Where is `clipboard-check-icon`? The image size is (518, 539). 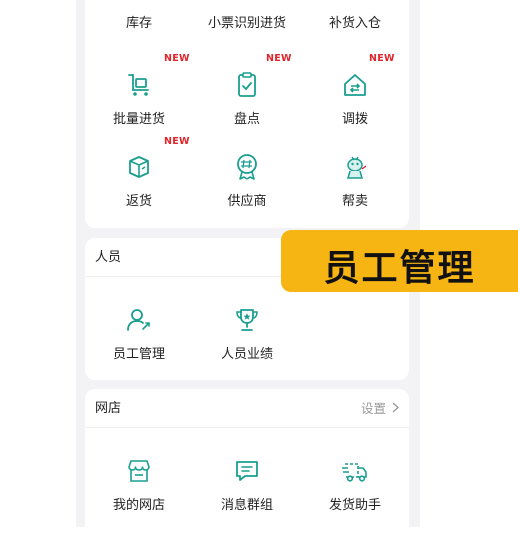 clipboard-check-icon is located at coordinates (247, 84).